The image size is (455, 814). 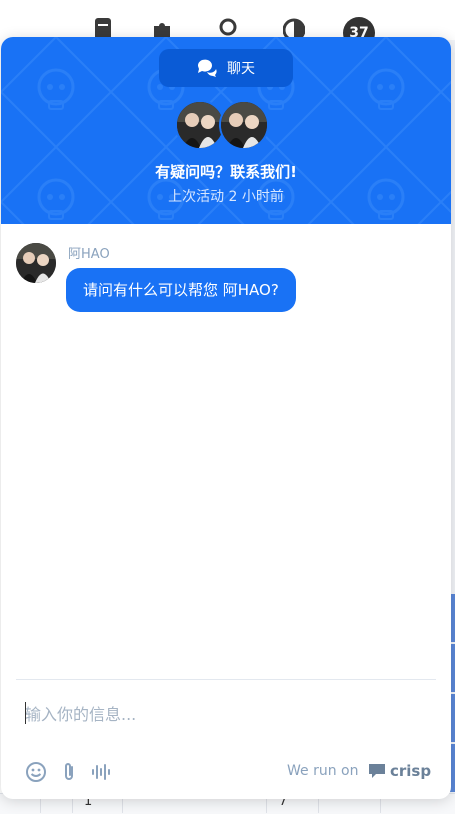 What do you see at coordinates (227, 24) in the screenshot?
I see `background-topbar: 37` at bounding box center [227, 24].